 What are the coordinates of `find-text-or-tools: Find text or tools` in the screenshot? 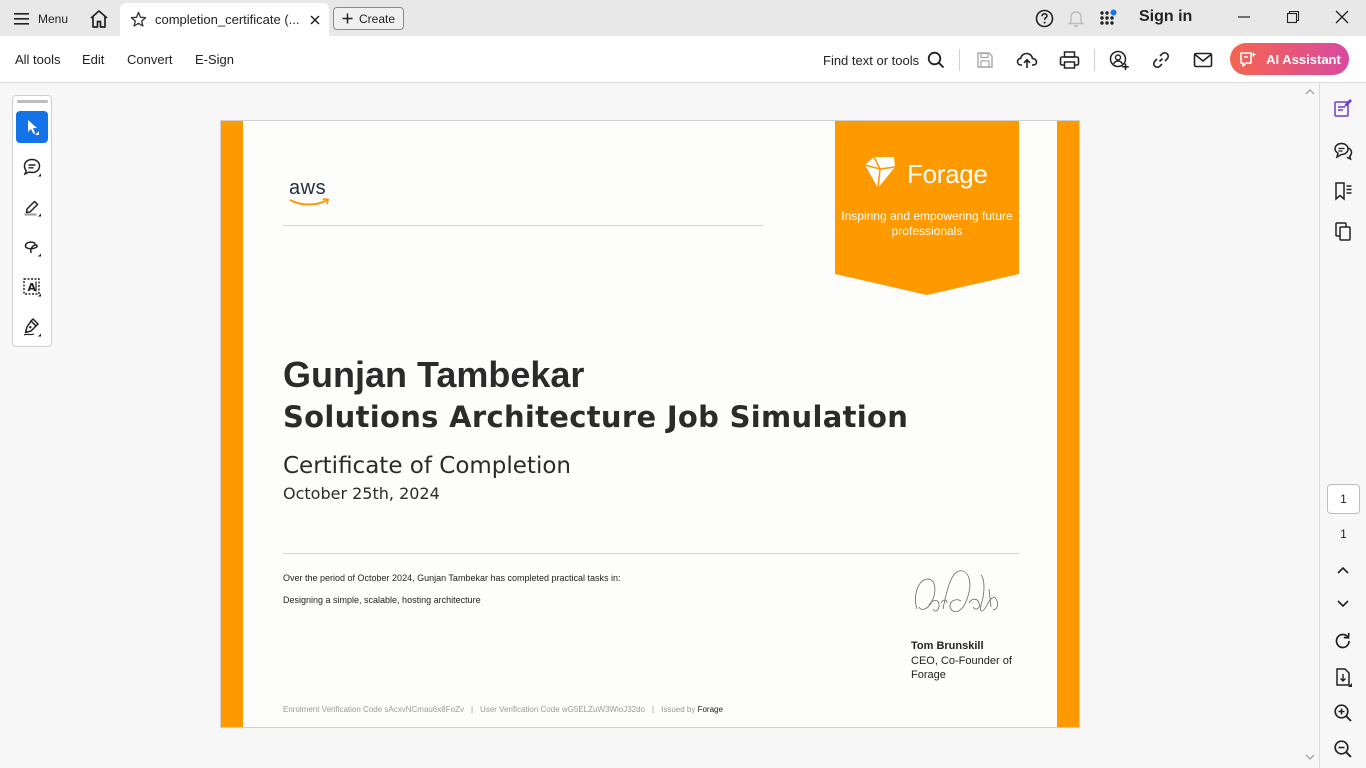 It's located at (884, 60).